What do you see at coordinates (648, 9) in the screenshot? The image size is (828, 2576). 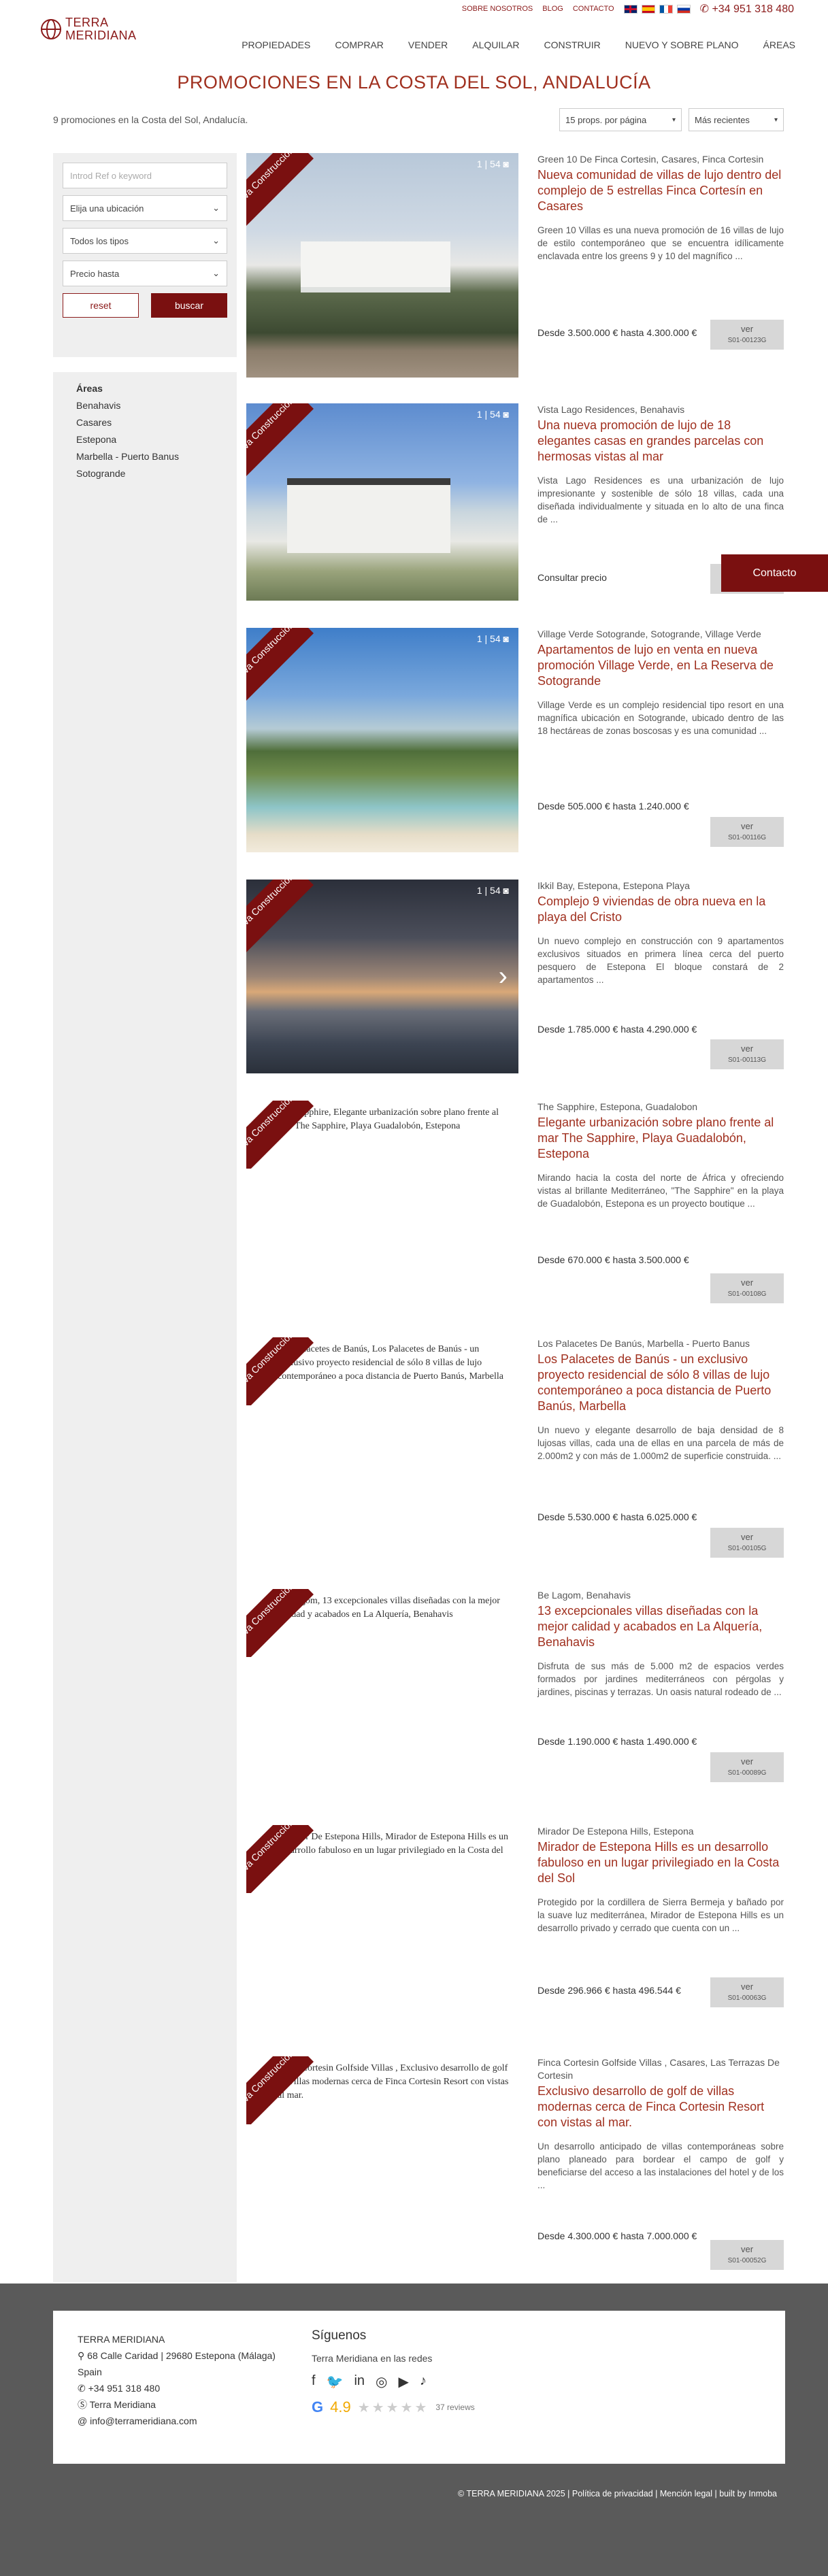 I see `flag-es-icon` at bounding box center [648, 9].